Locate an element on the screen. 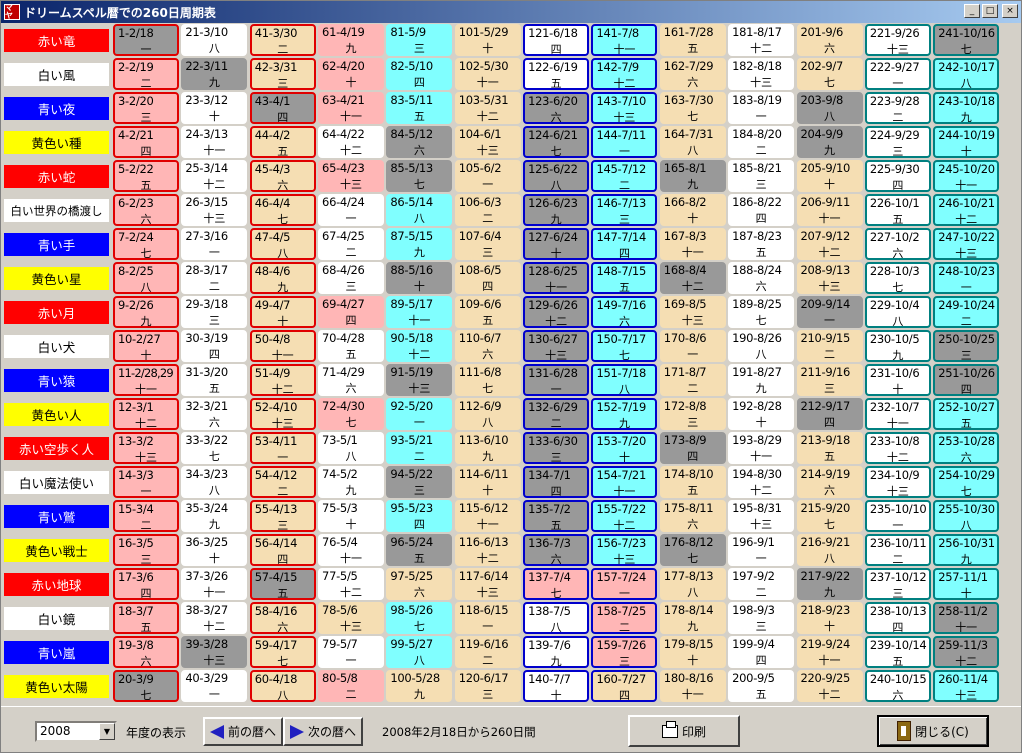 The height and width of the screenshot is (753, 1022). kin-cell: 91-5/19 十三 is located at coordinates (419, 380).